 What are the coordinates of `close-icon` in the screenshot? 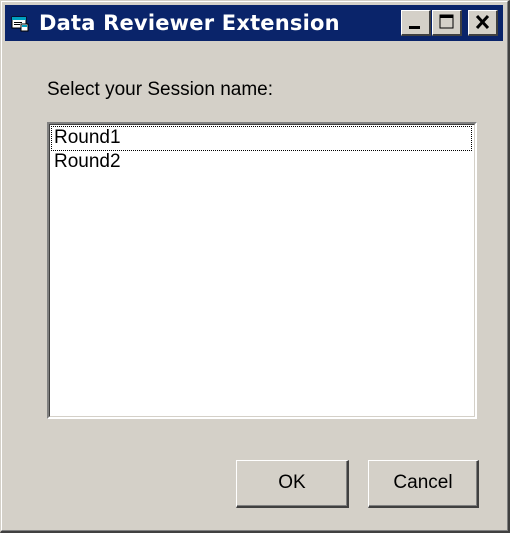 It's located at (482, 22).